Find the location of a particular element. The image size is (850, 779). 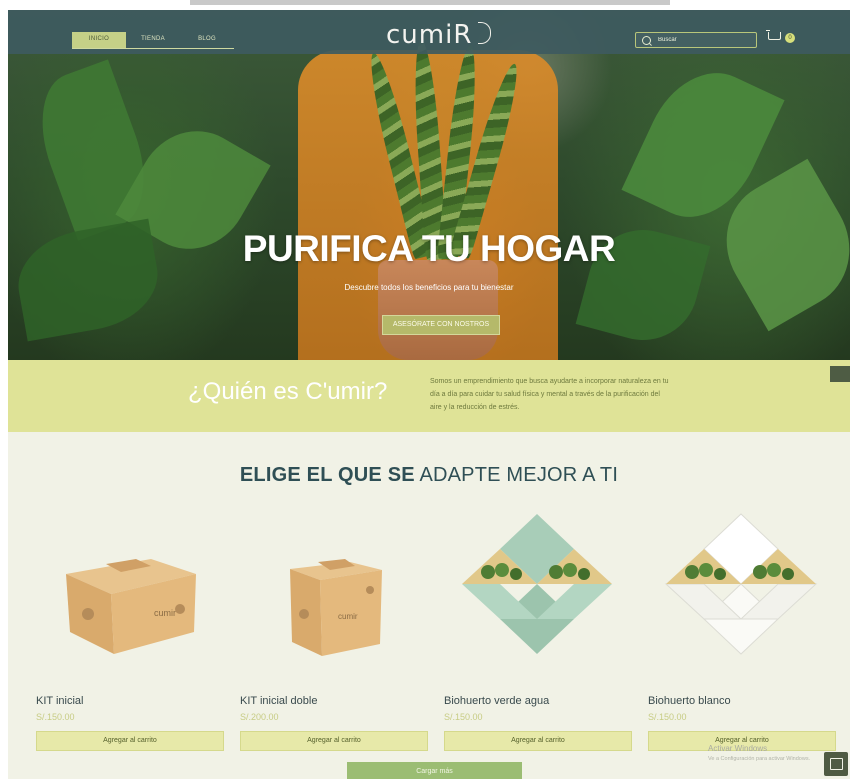

browser-top-strip is located at coordinates (425, 5).